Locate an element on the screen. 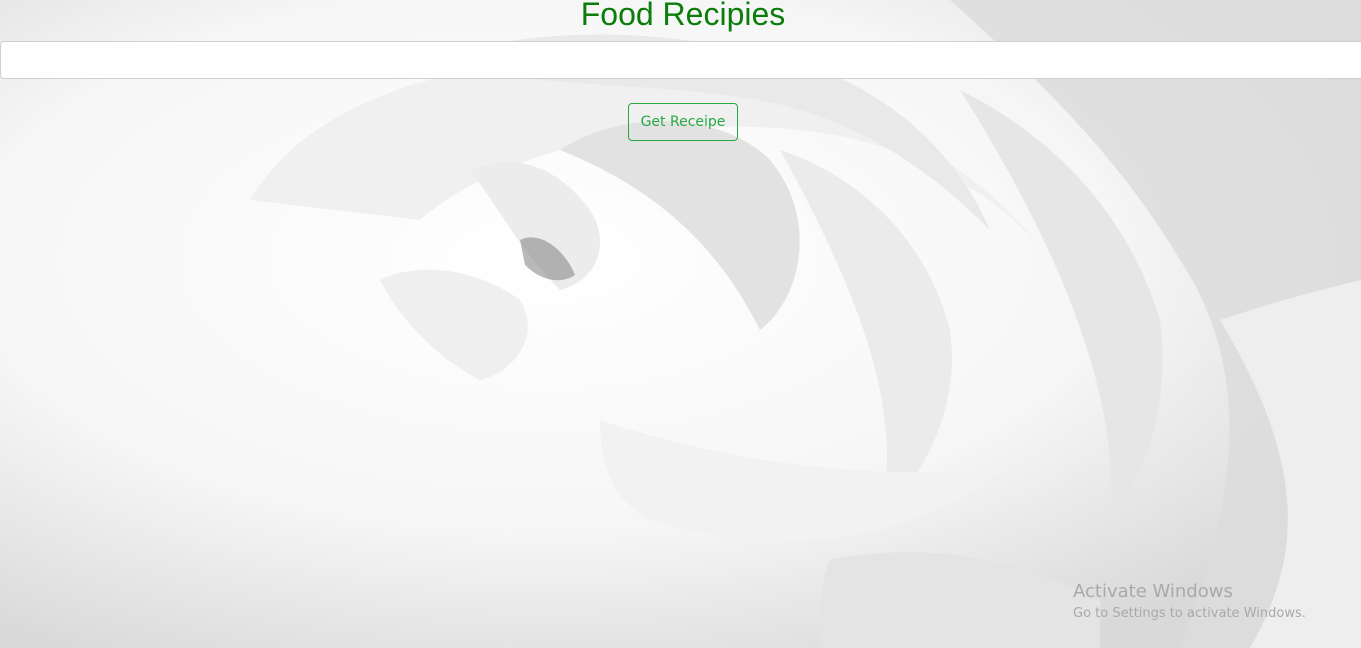 The height and width of the screenshot is (648, 1361). watermark-subtitle: Go to Settings to activate Windows. is located at coordinates (1189, 613).